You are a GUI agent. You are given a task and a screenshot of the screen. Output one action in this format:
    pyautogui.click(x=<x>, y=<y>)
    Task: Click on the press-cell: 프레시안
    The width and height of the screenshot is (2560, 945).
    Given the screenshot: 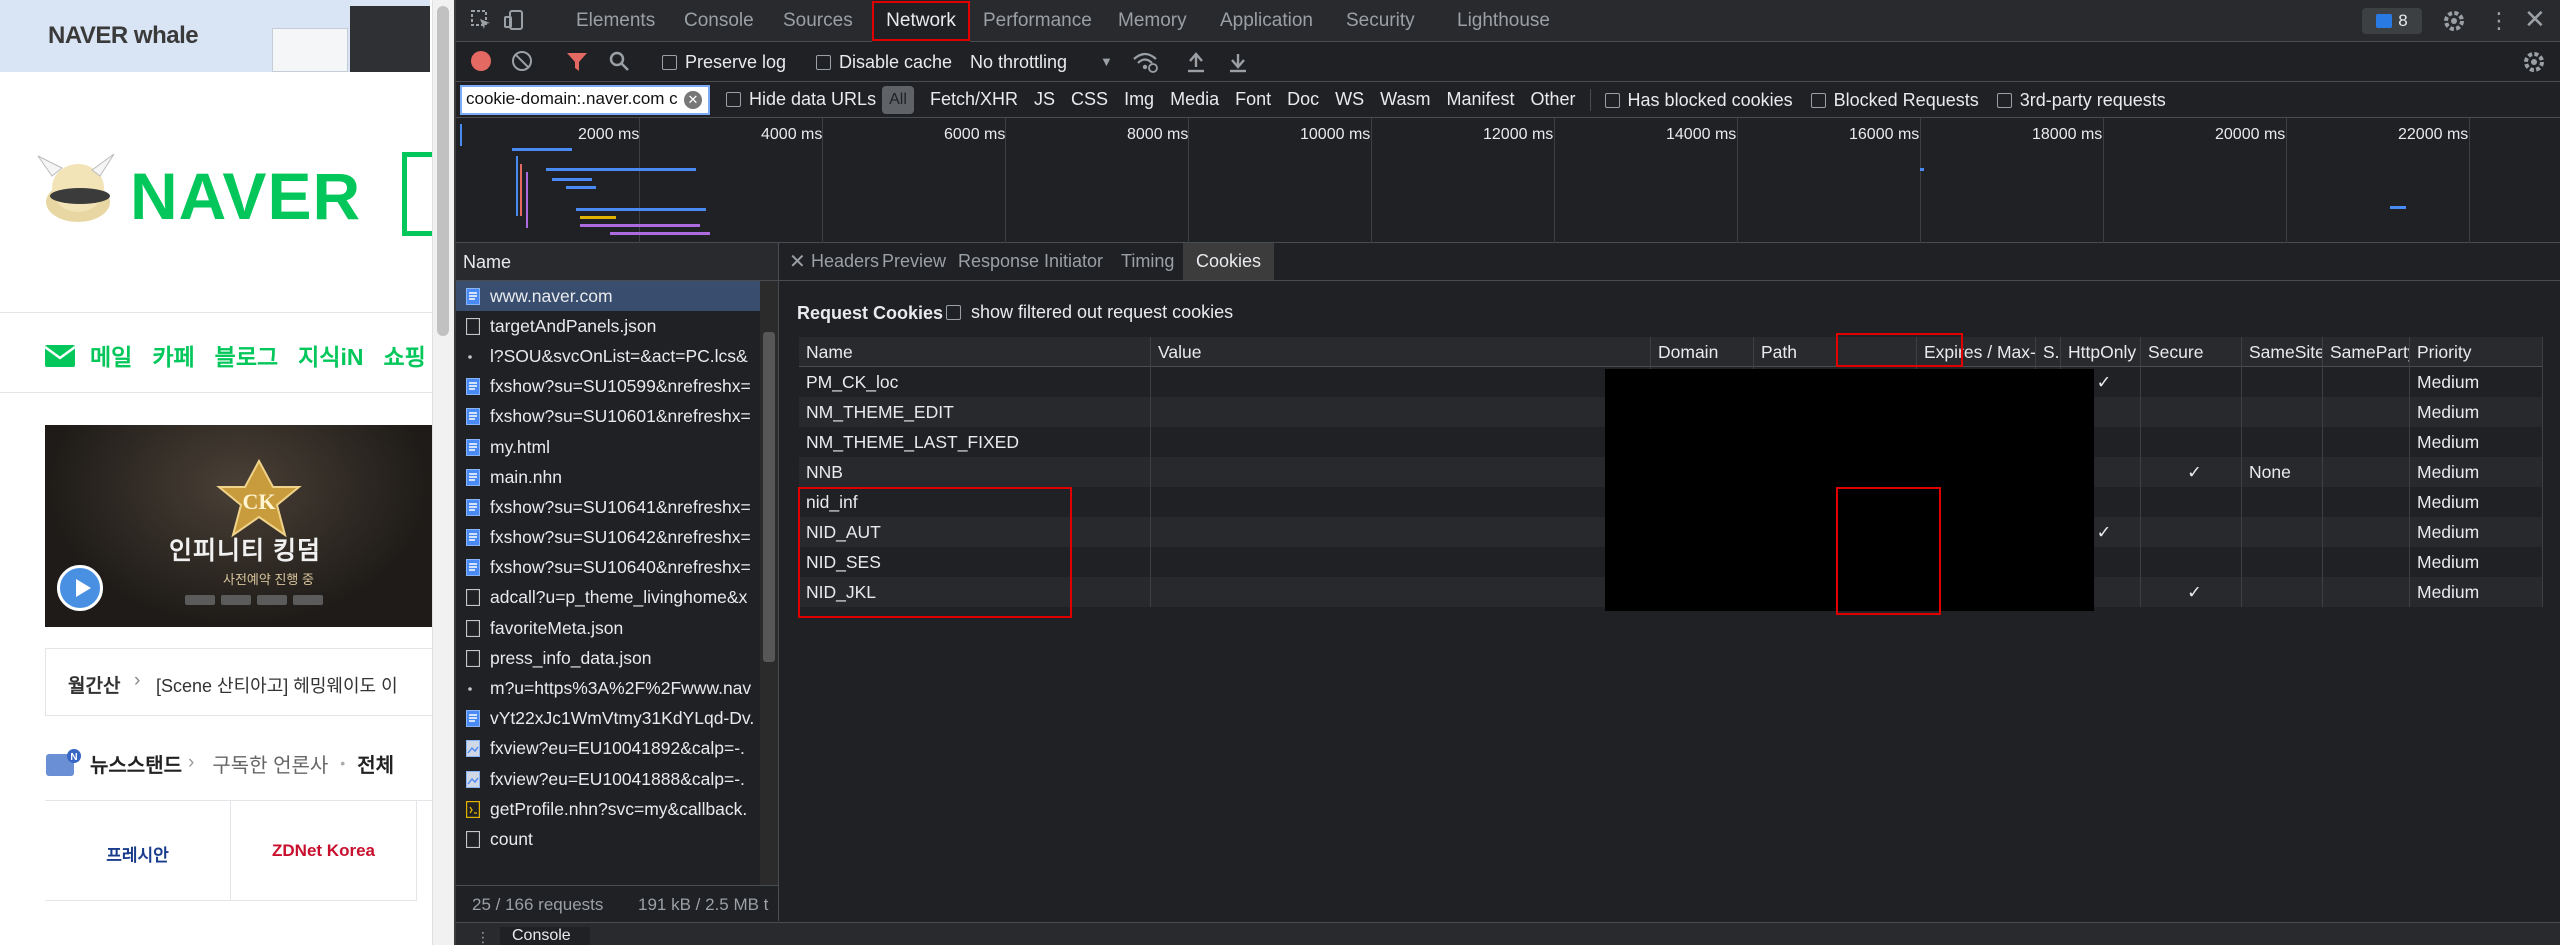 What is the action you would take?
    pyautogui.click(x=138, y=851)
    